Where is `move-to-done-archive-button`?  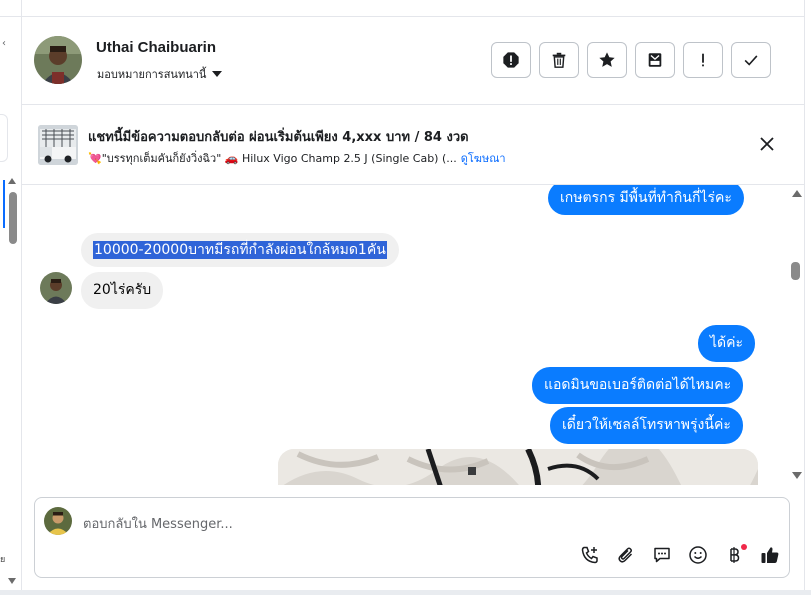
move-to-done-archive-button is located at coordinates (655, 60).